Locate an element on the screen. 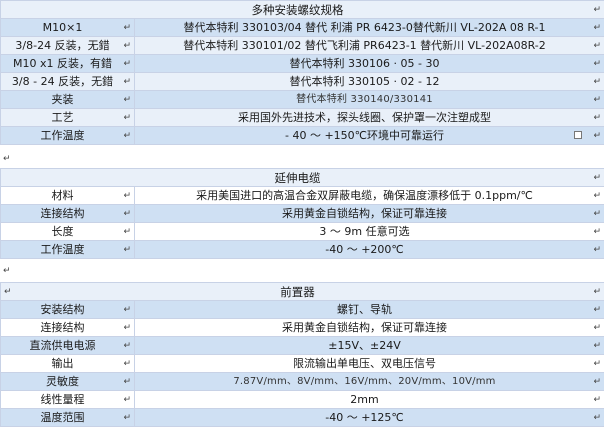 Image resolution: width=604 pixels, height=429 pixels. table-row: 长度 ↵ 3 ～ 9m 任意可选 ↵ is located at coordinates (302, 231).